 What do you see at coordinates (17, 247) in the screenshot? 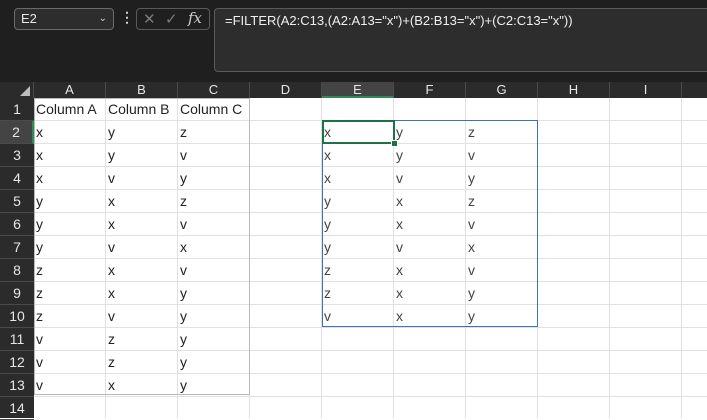
I see `row-header-7: 7` at bounding box center [17, 247].